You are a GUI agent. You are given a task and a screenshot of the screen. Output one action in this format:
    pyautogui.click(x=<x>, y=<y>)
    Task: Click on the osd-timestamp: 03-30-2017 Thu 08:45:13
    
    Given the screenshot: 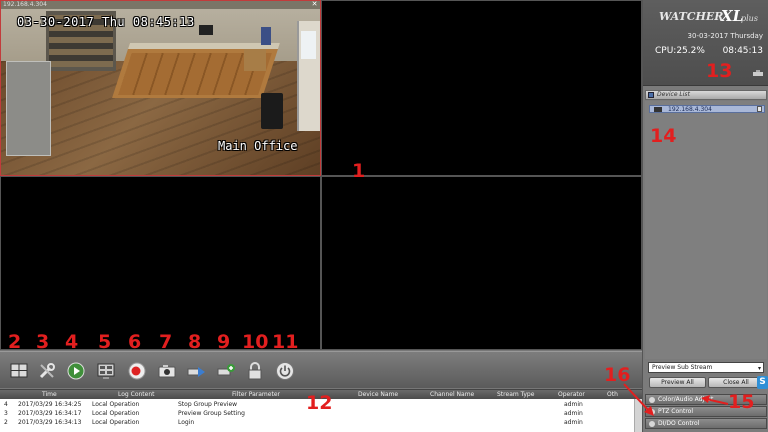 What is the action you would take?
    pyautogui.click(x=106, y=22)
    